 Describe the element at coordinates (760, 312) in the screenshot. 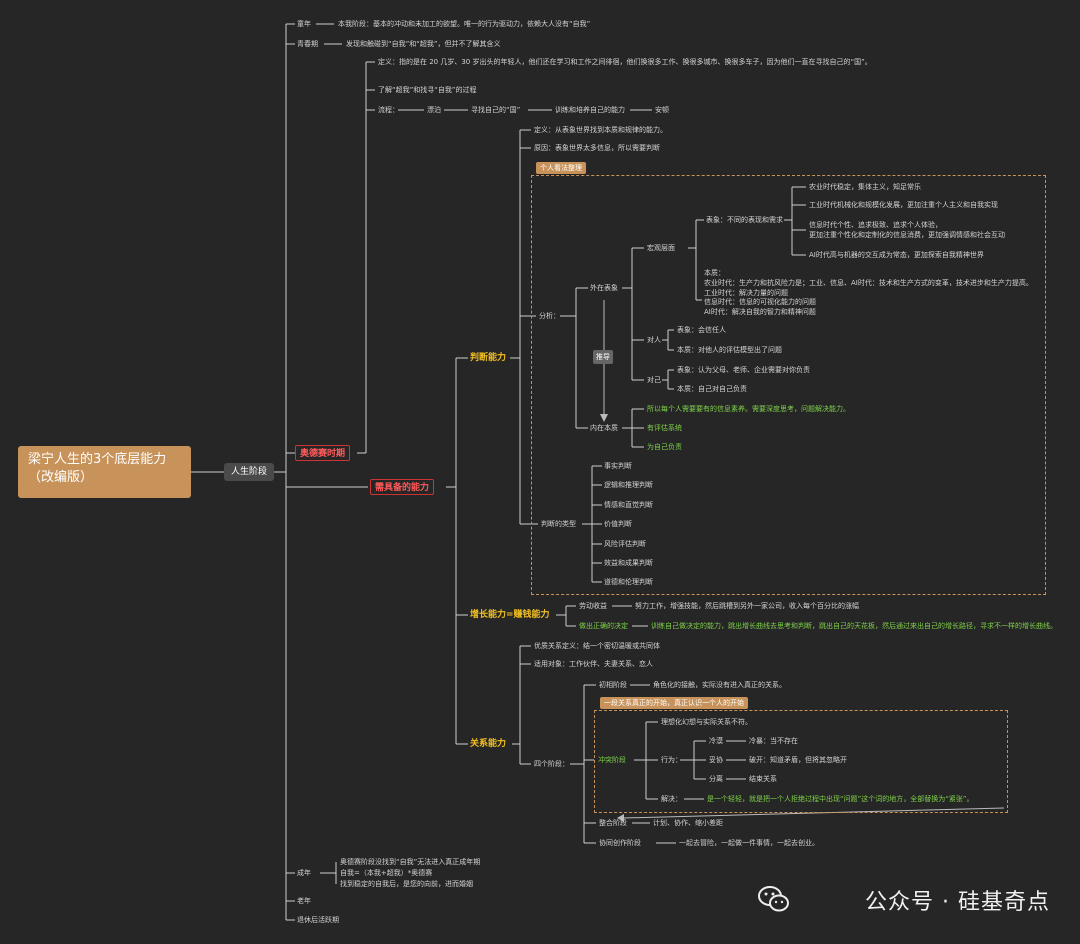

I see `essence-line: AI时代：解决自我的智力和精神问题` at that location.